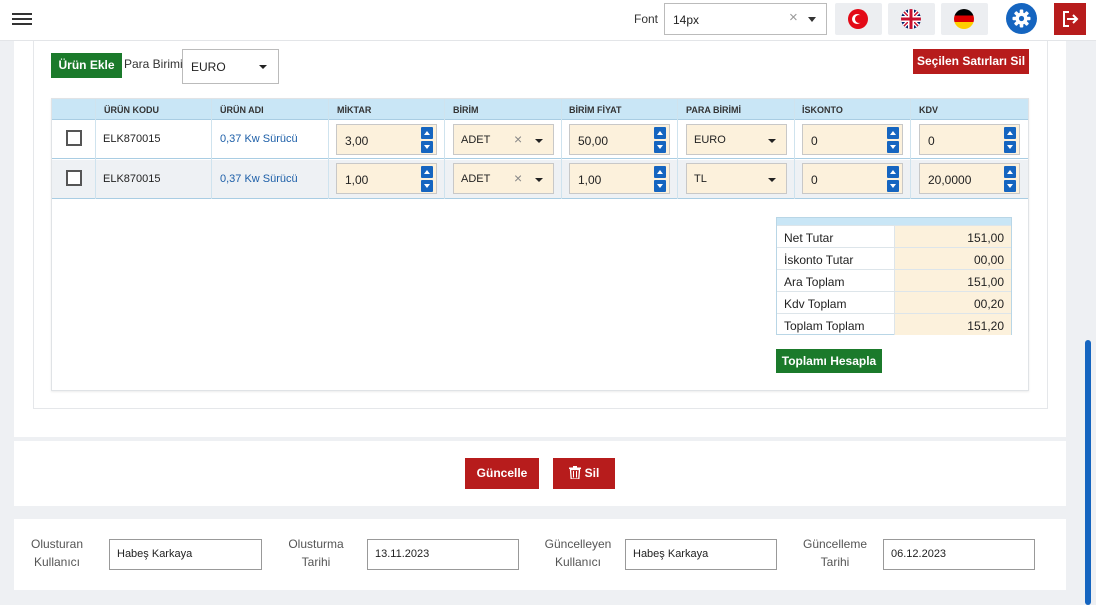 The height and width of the screenshot is (605, 1096). I want to click on created-by-value: Habeş Karkaya, so click(155, 554).